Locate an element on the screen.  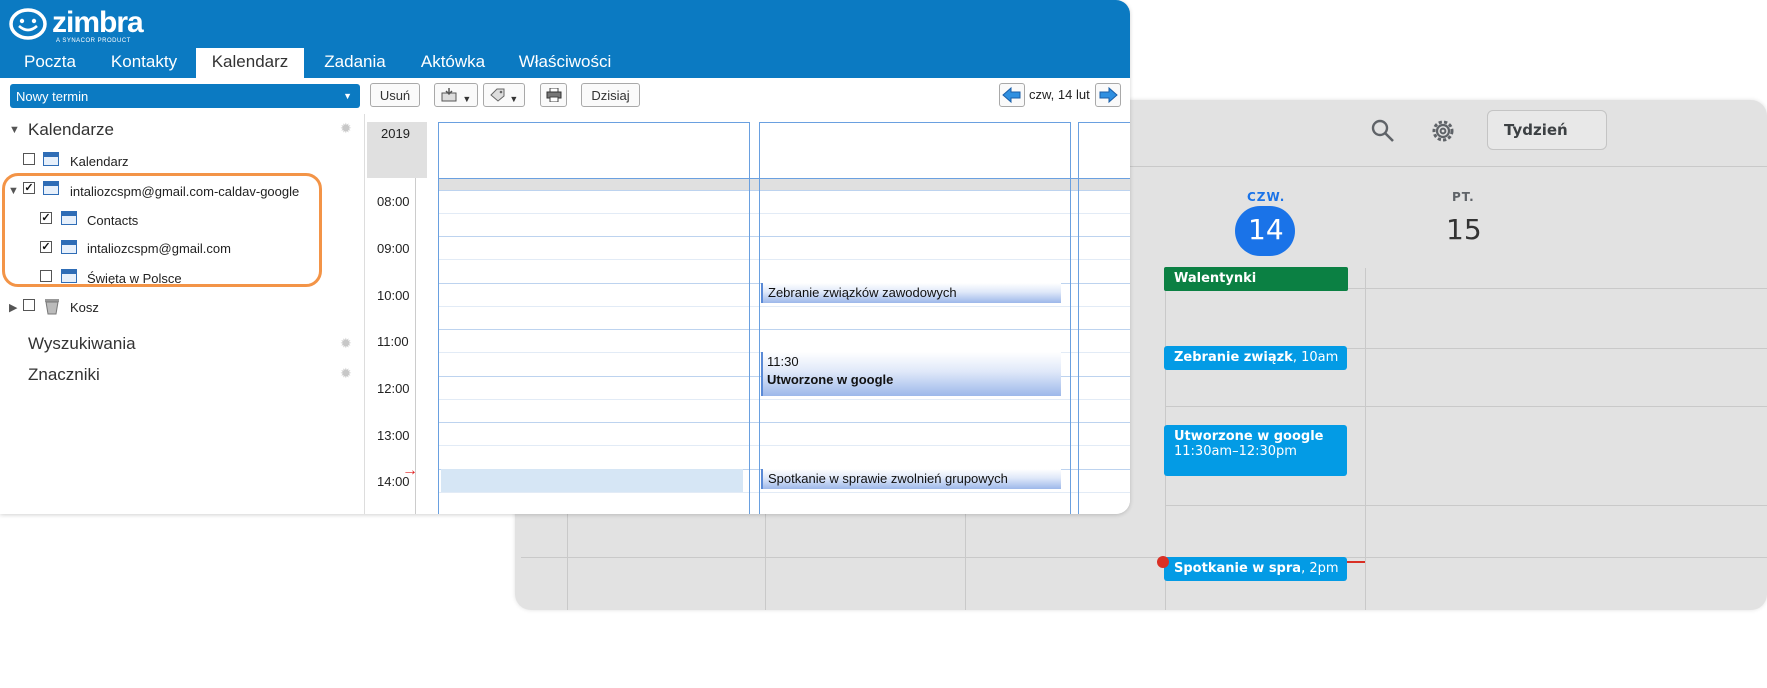
searches-header: Wyszukiwania is located at coordinates (82, 344).